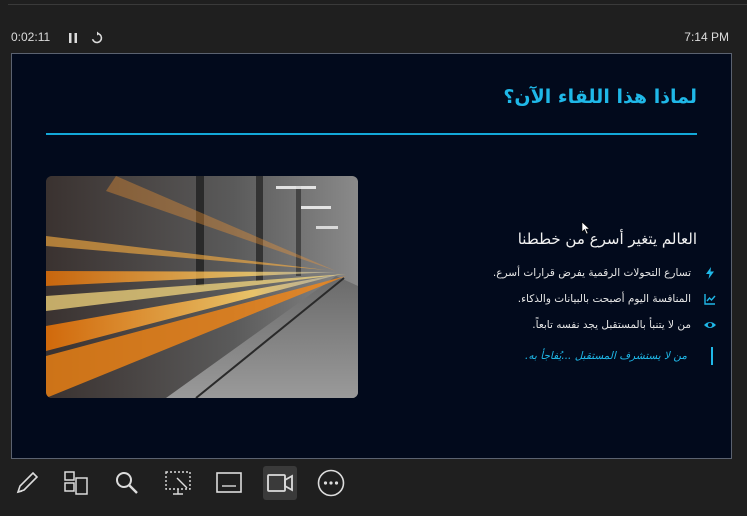 Image resolution: width=747 pixels, height=516 pixels. I want to click on slides-grid-button, so click(76, 483).